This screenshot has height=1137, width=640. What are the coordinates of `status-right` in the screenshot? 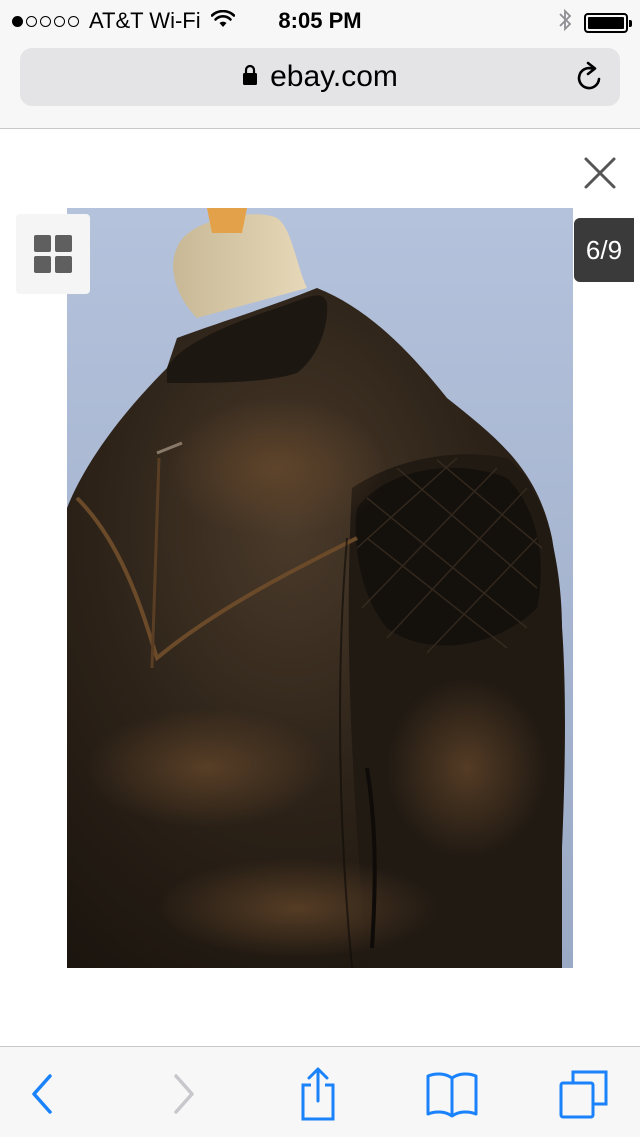 It's located at (595, 23).